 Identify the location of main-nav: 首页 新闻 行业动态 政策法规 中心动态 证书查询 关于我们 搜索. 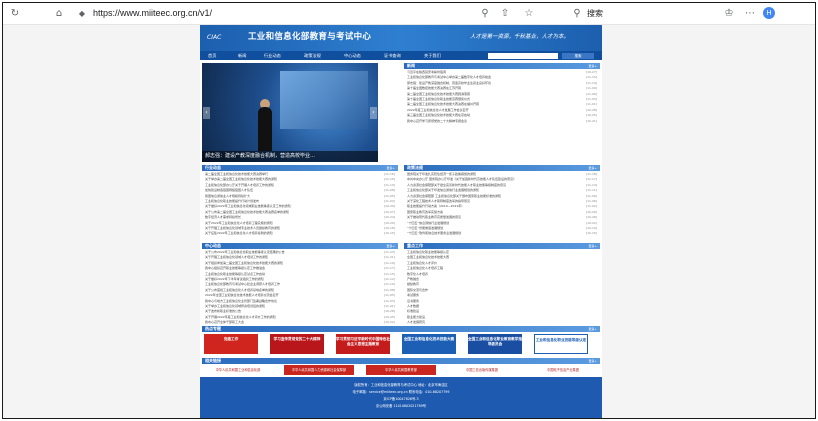
(401, 55).